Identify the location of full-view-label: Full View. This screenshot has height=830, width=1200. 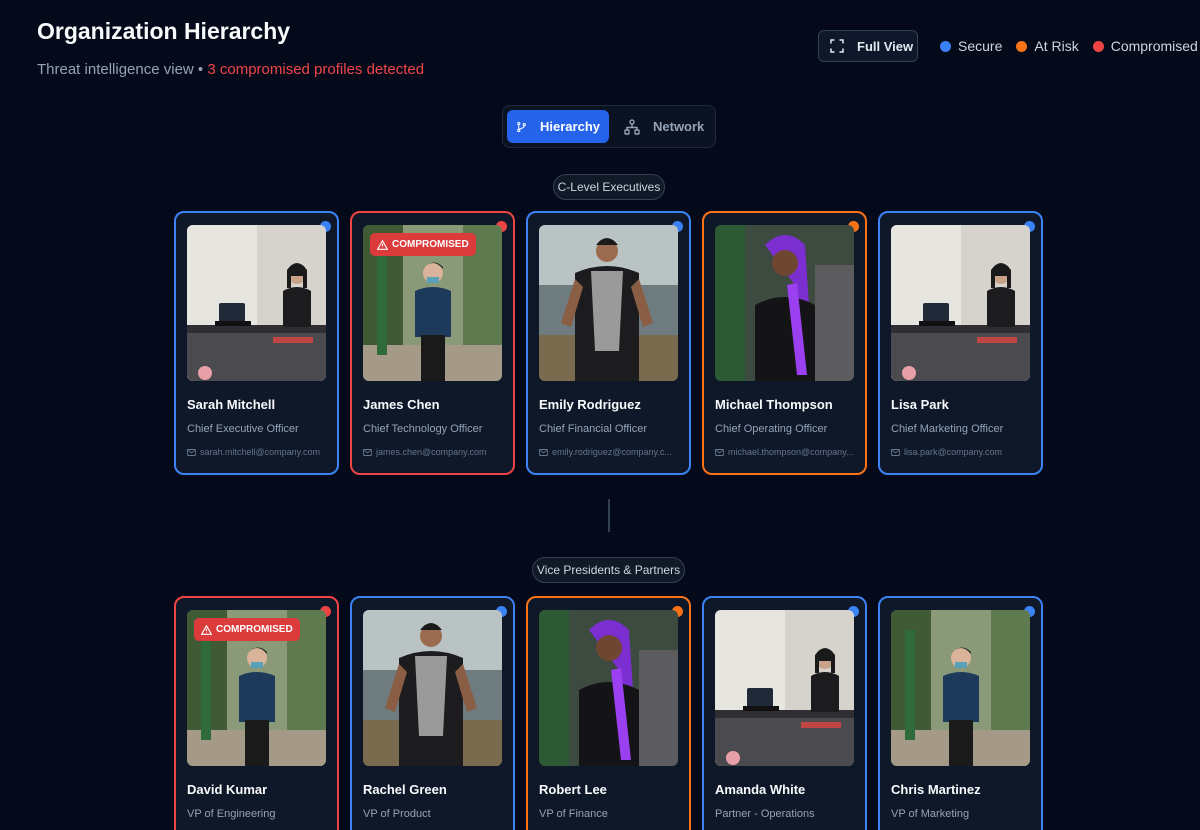
(885, 46).